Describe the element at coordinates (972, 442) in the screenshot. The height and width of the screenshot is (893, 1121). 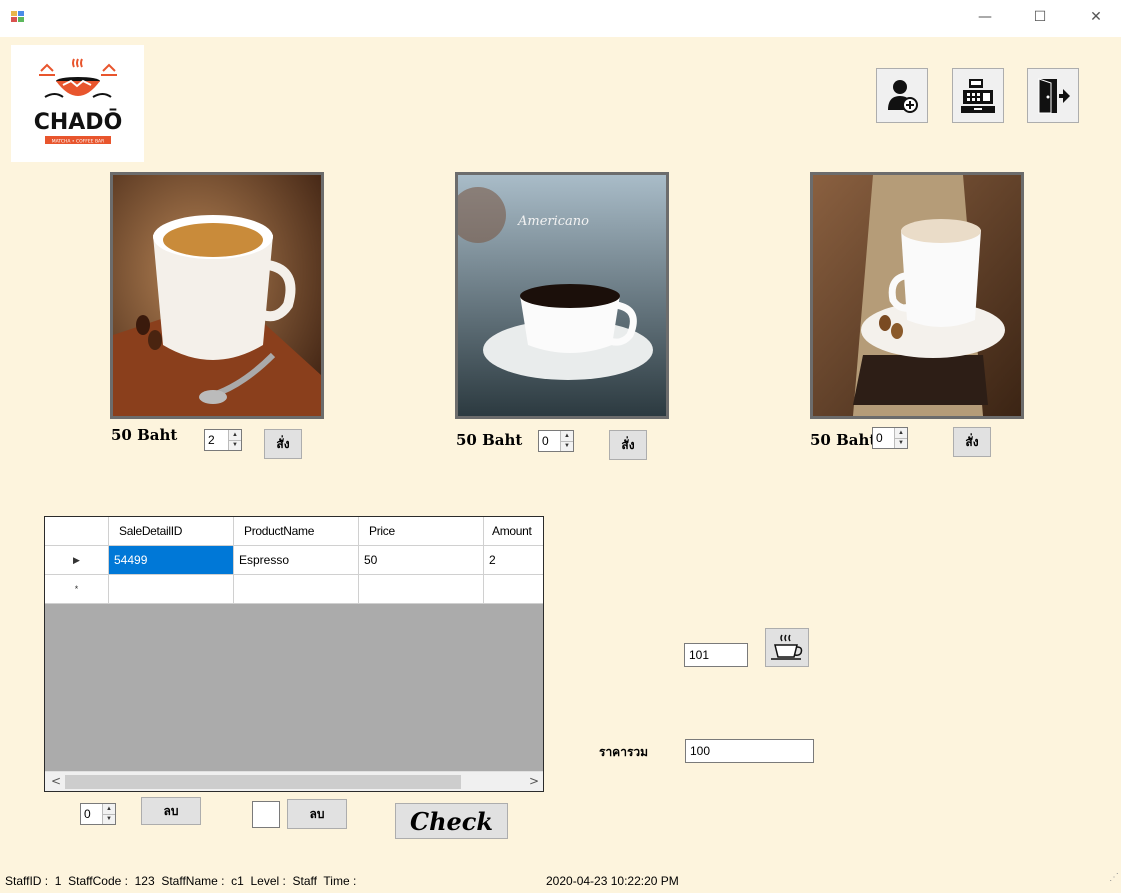
I see `product-3-order-button: สั่ง` at that location.